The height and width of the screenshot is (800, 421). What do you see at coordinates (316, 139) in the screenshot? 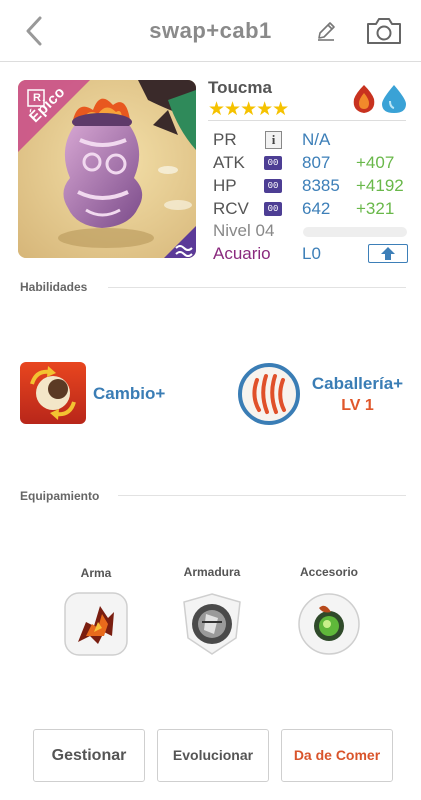
I see `stat-value: N/A` at bounding box center [316, 139].